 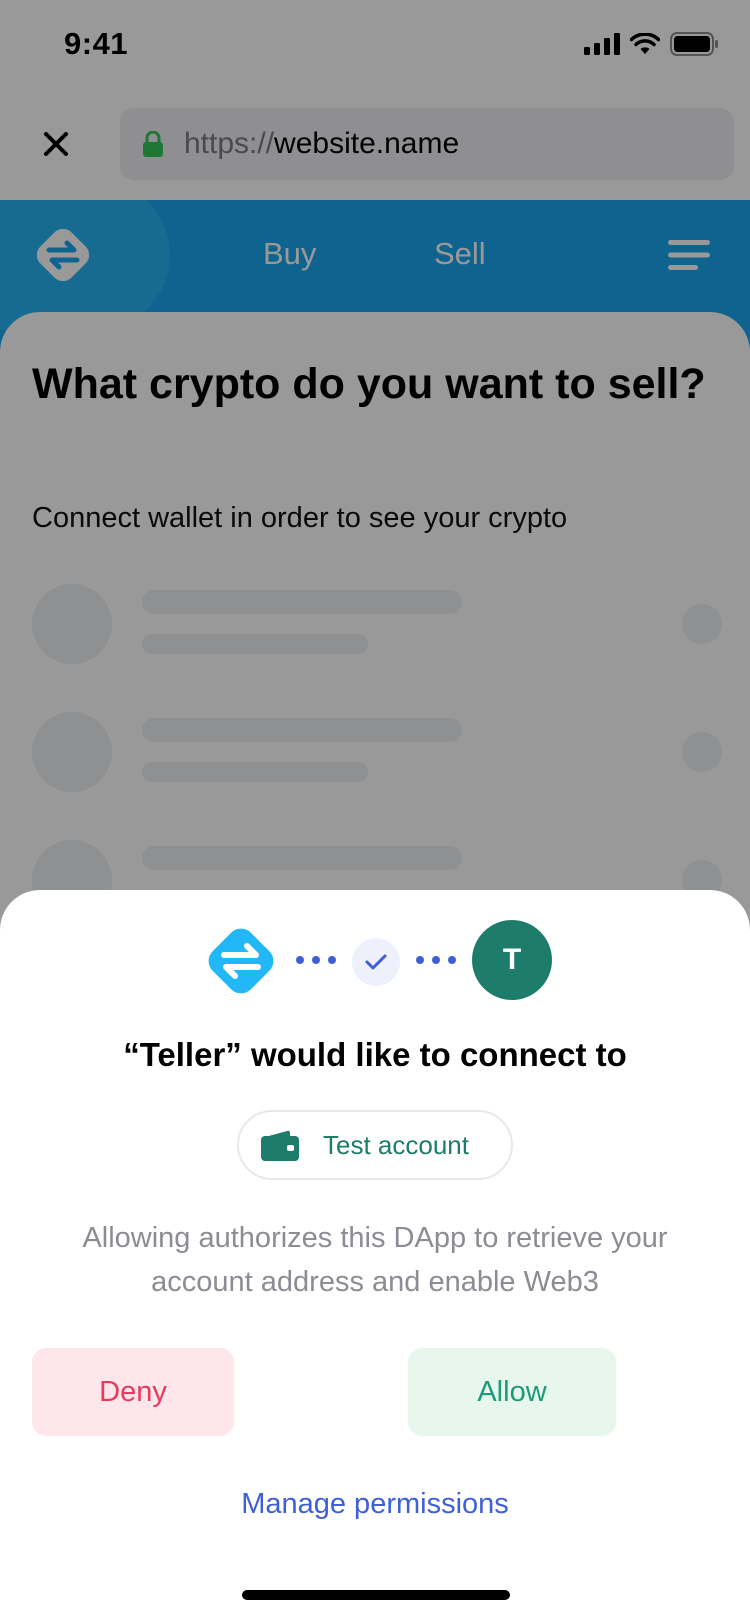 What do you see at coordinates (512, 960) in the screenshot?
I see `account-avatar: T` at bounding box center [512, 960].